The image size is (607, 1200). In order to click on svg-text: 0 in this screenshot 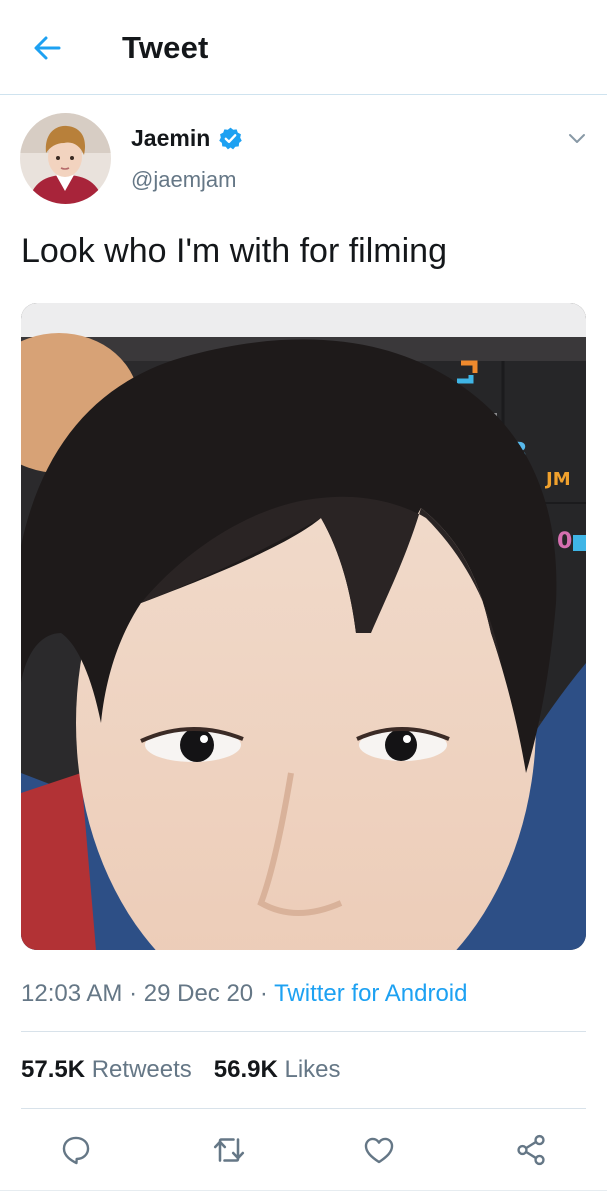, I will do `click(564, 541)`.